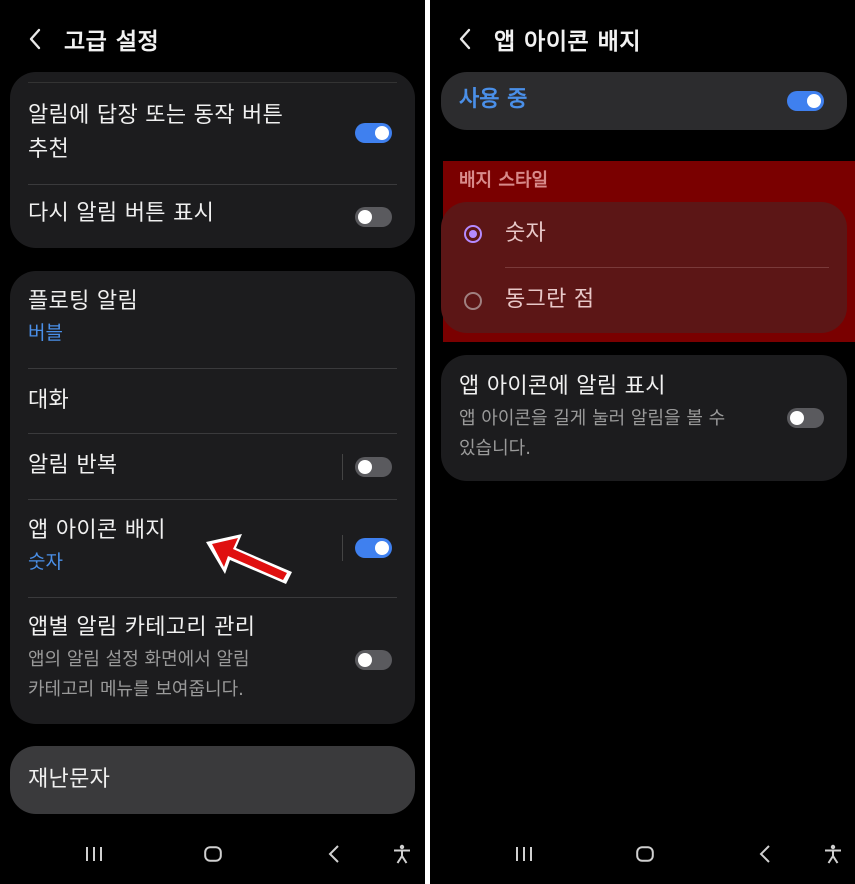 The height and width of the screenshot is (884, 855). What do you see at coordinates (45, 562) in the screenshot?
I see `app-icon-badges-value: 숫자` at bounding box center [45, 562].